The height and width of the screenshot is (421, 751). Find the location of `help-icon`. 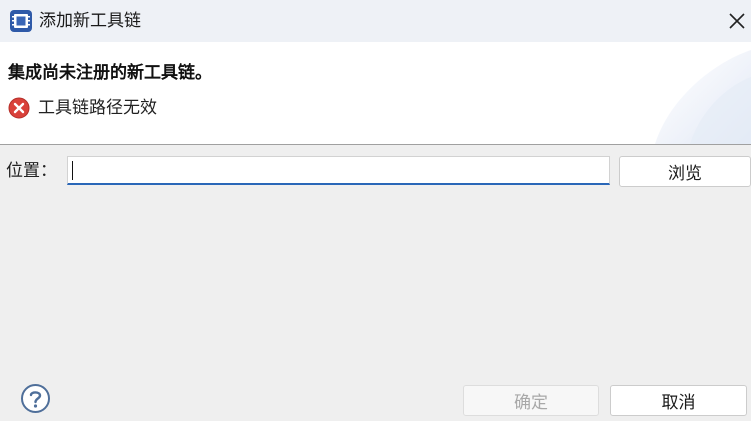

help-icon is located at coordinates (35, 398).